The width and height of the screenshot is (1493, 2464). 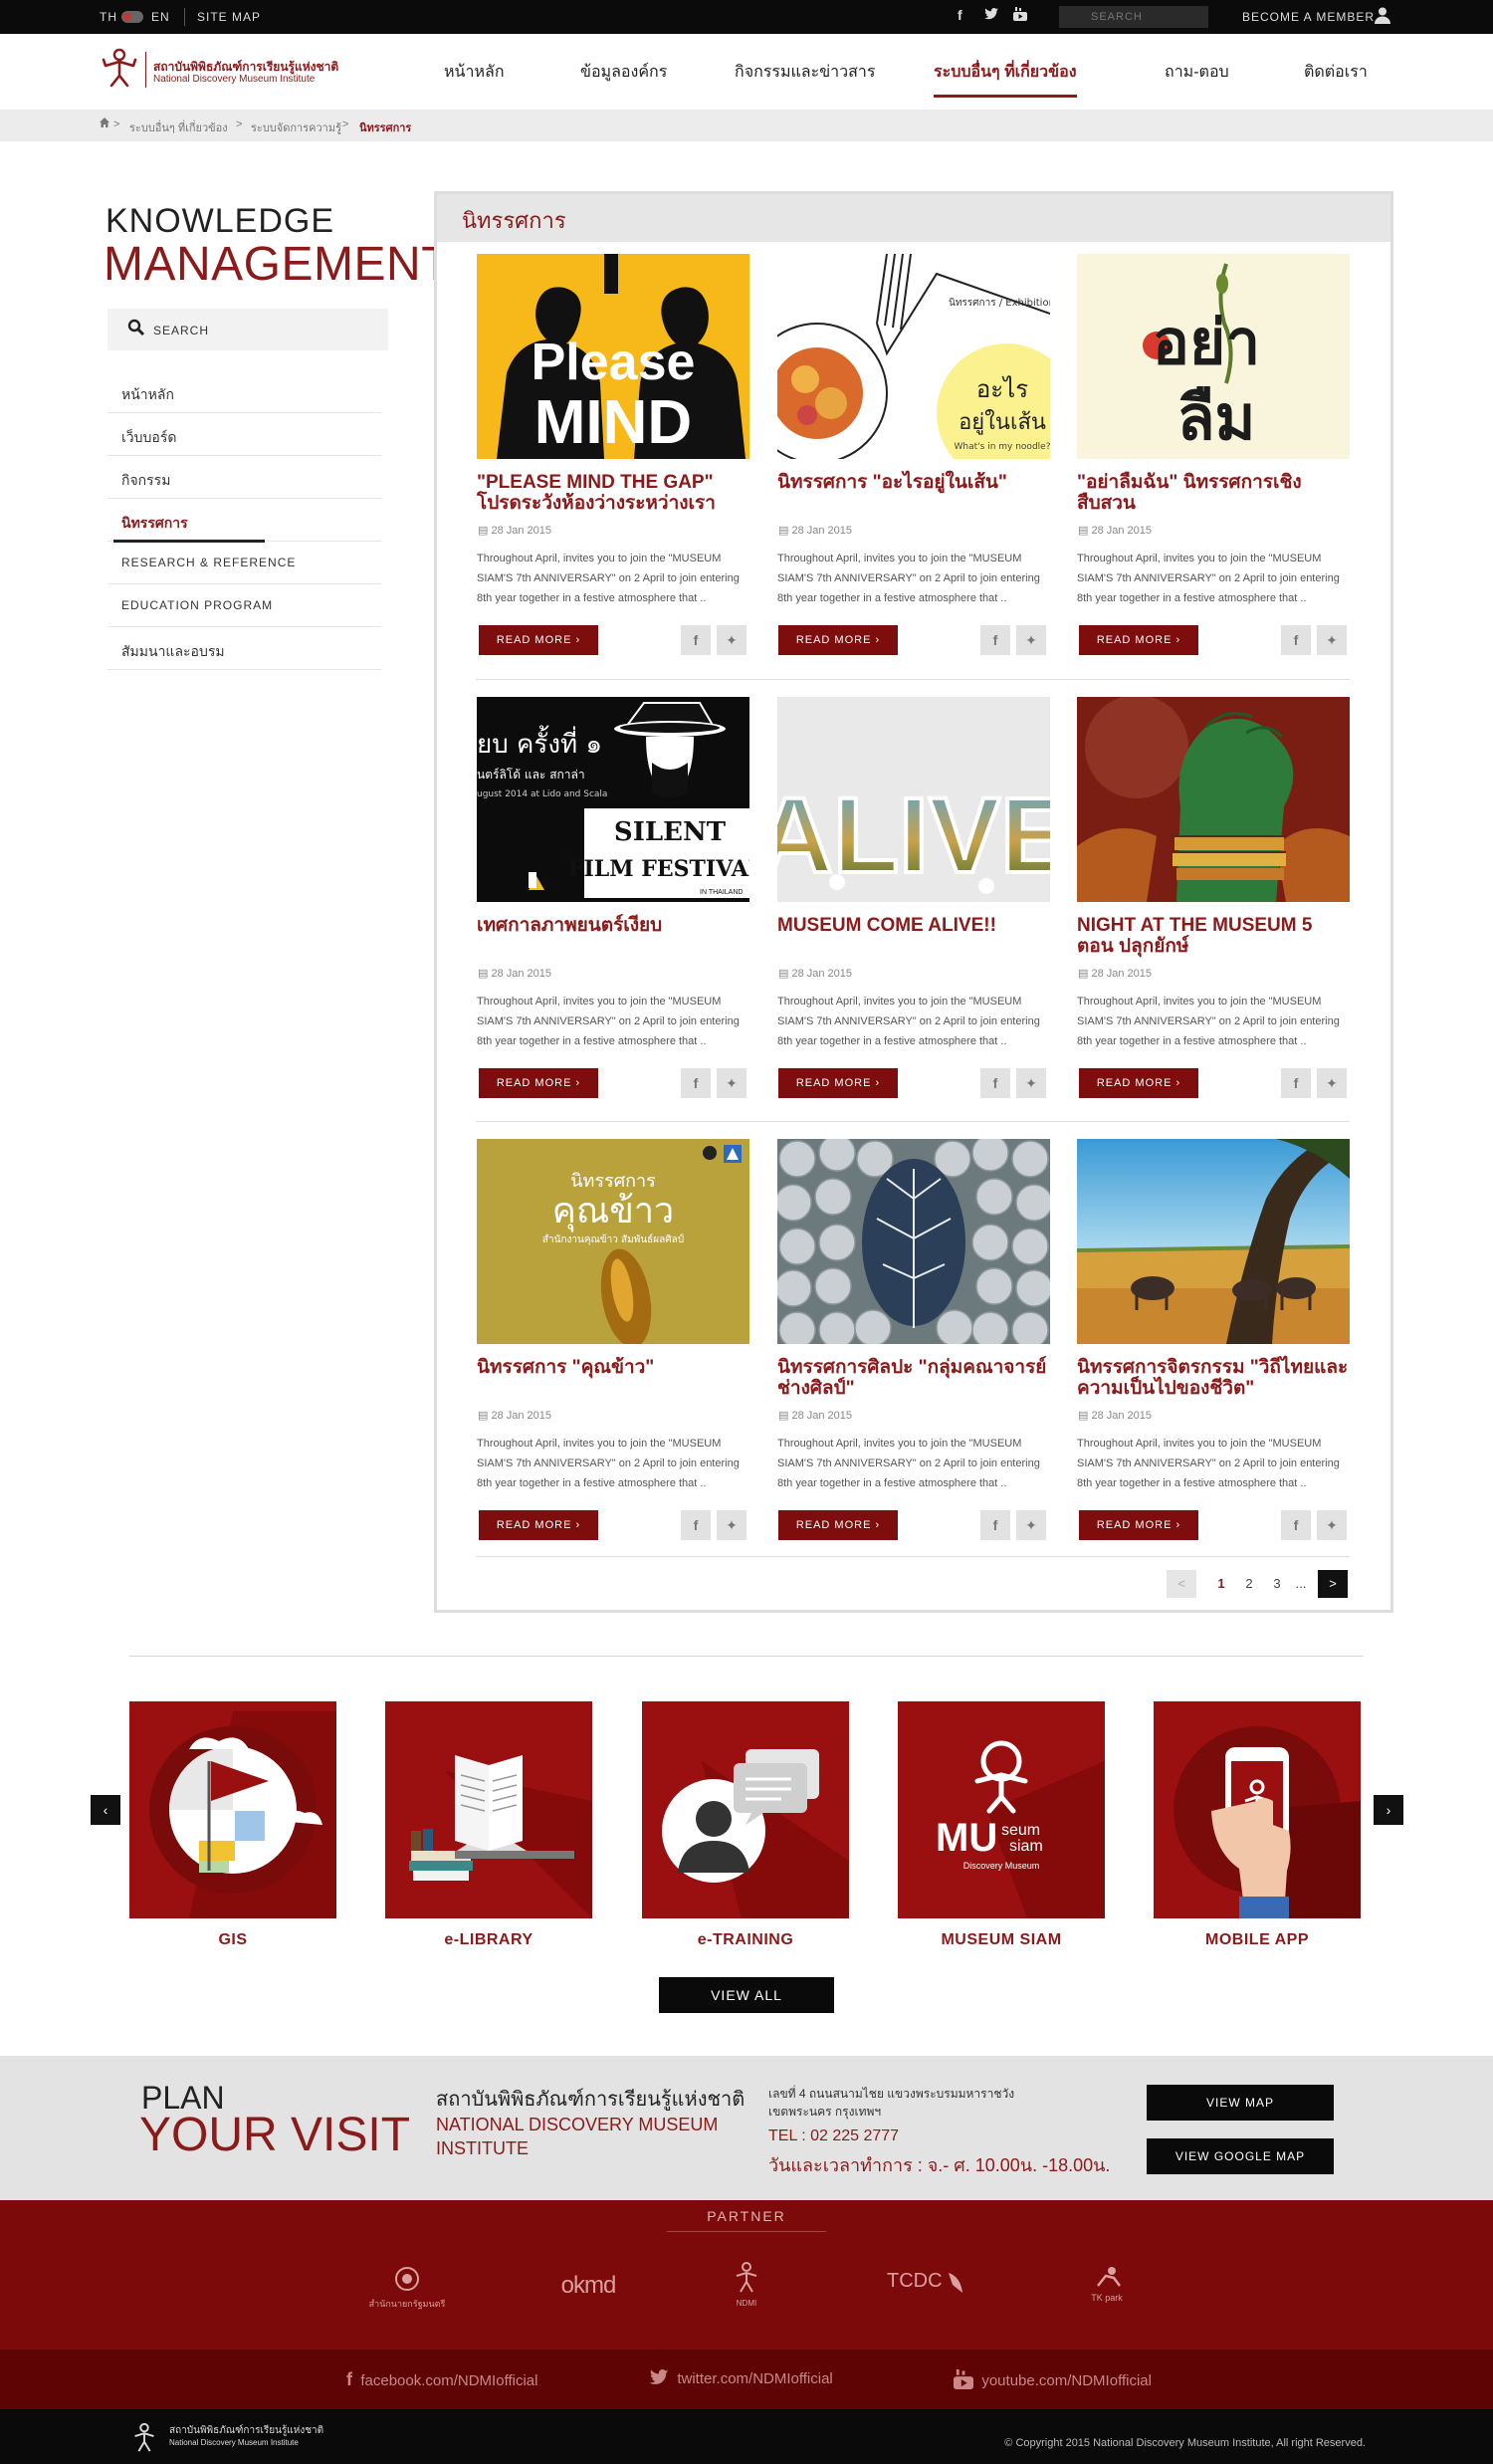 I want to click on lang-th: TH, so click(x=108, y=17).